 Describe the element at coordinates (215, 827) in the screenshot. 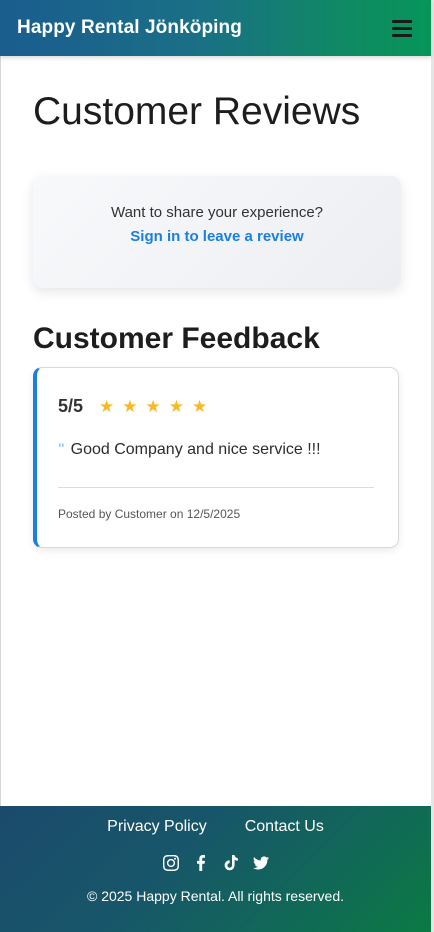

I see `footer-links: Privacy Policy Contact Us` at that location.